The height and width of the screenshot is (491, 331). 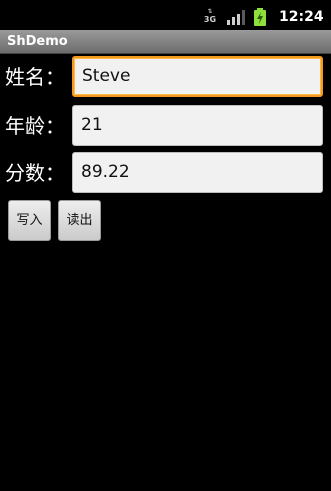 I want to click on app-title-bar: ShDemo, so click(x=165, y=42).